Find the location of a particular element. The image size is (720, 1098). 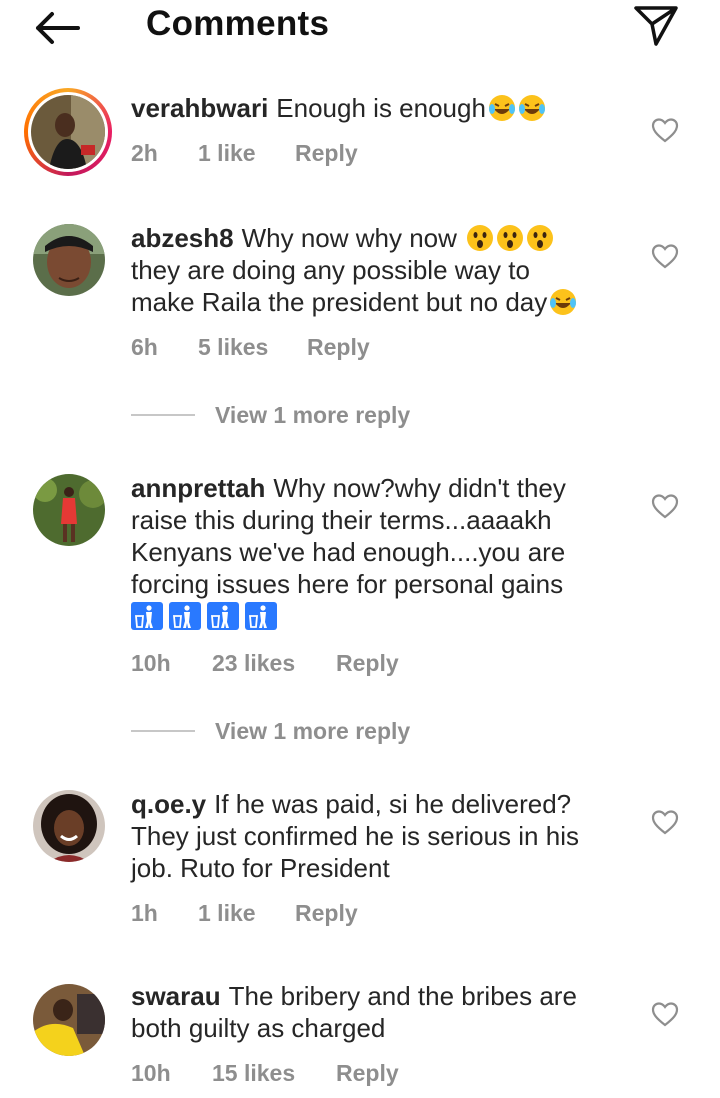

page-title: Comments is located at coordinates (238, 23).